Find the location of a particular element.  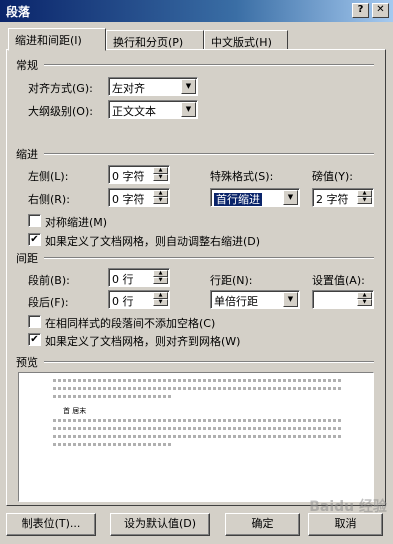

right-indent-value: 0 字符 is located at coordinates (128, 199).